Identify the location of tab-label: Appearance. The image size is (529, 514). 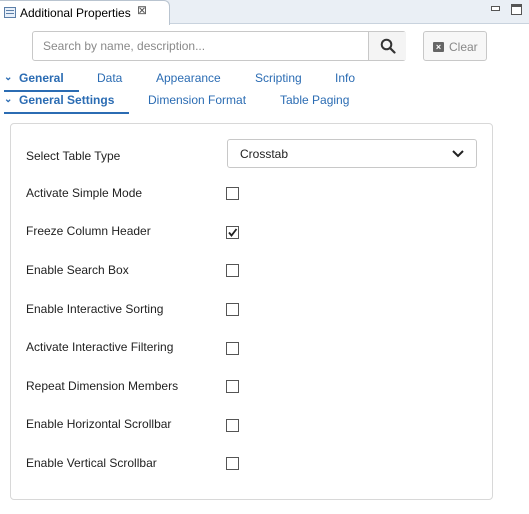
(188, 78).